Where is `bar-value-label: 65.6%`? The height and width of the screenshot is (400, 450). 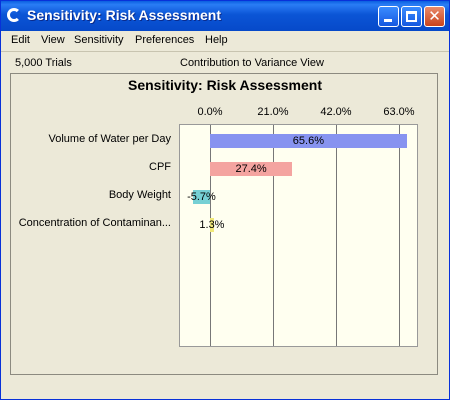
bar-value-label: 65.6% is located at coordinates (308, 141).